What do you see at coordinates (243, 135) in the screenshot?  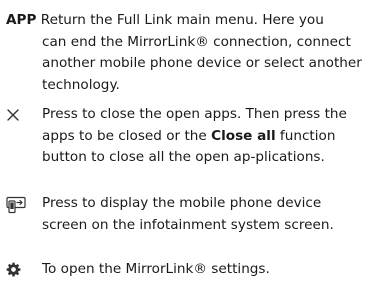 I see `close-all-label: Close all` at bounding box center [243, 135].